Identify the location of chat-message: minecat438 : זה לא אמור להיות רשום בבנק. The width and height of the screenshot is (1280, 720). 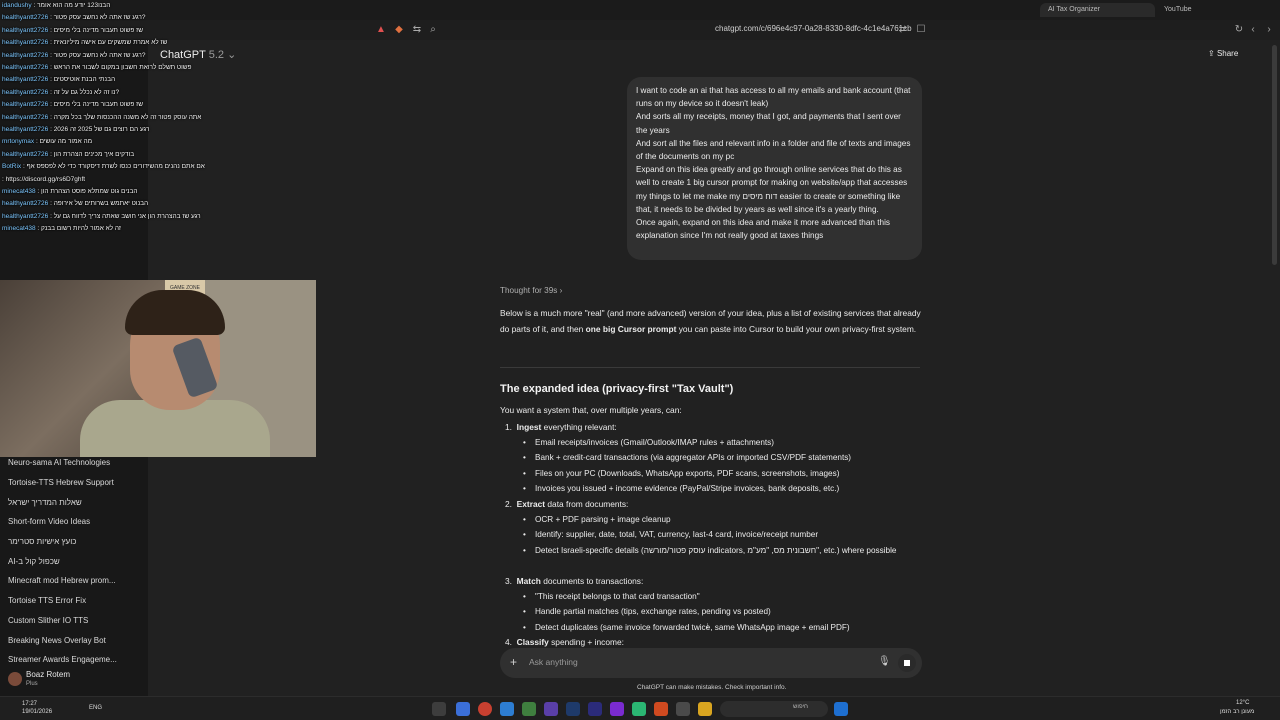
(62, 229).